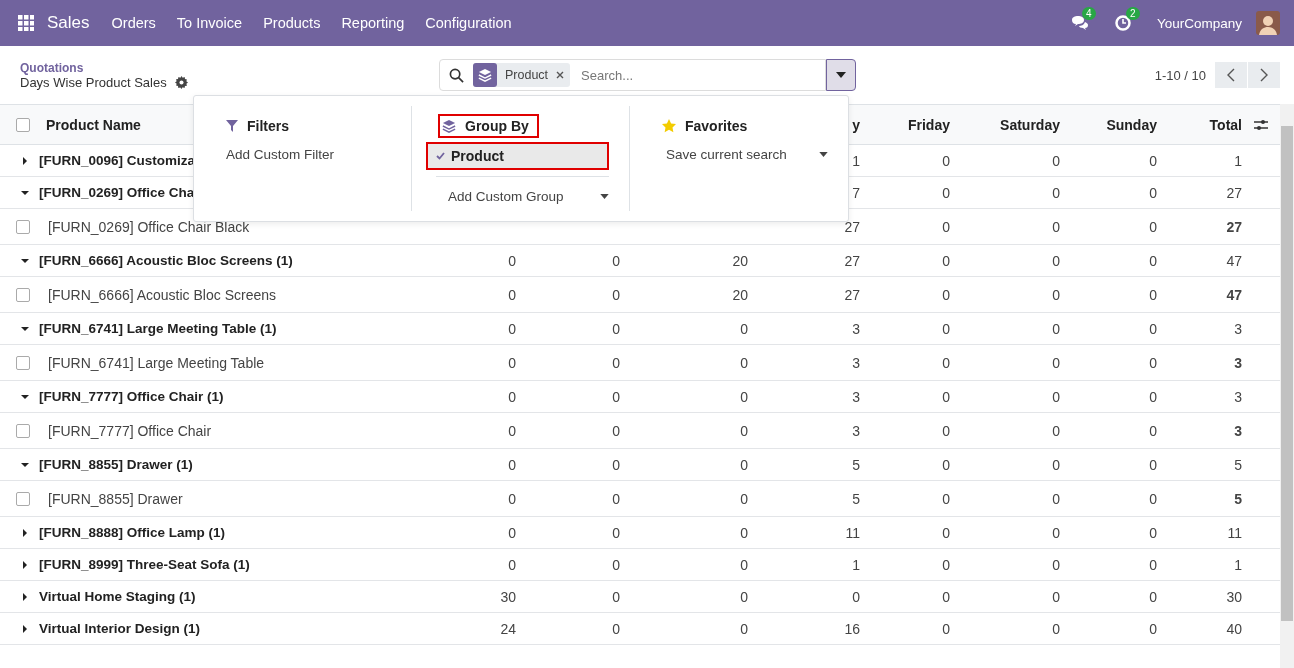 The width and height of the screenshot is (1294, 668). What do you see at coordinates (130, 430) in the screenshot?
I see `table-cell: [FURN_7777] Office Chair` at bounding box center [130, 430].